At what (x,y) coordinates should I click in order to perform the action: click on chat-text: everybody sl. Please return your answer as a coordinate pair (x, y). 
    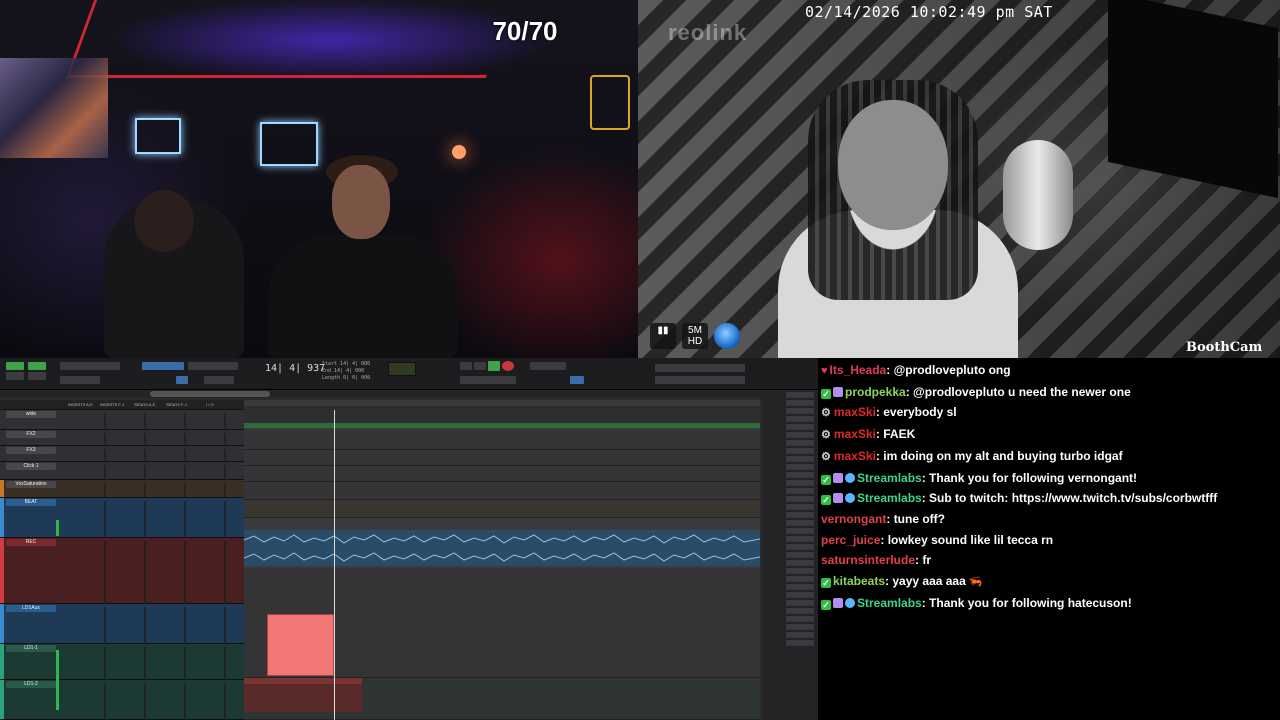
    Looking at the image, I should click on (920, 412).